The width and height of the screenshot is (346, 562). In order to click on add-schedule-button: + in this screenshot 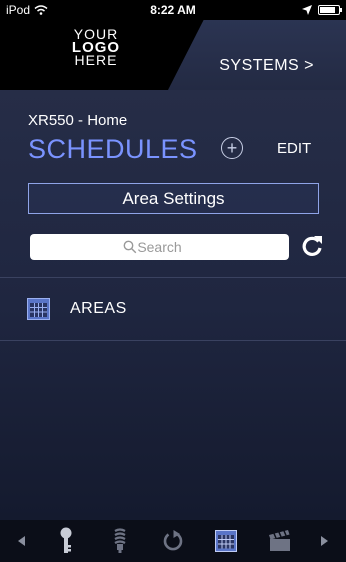, I will do `click(232, 148)`.